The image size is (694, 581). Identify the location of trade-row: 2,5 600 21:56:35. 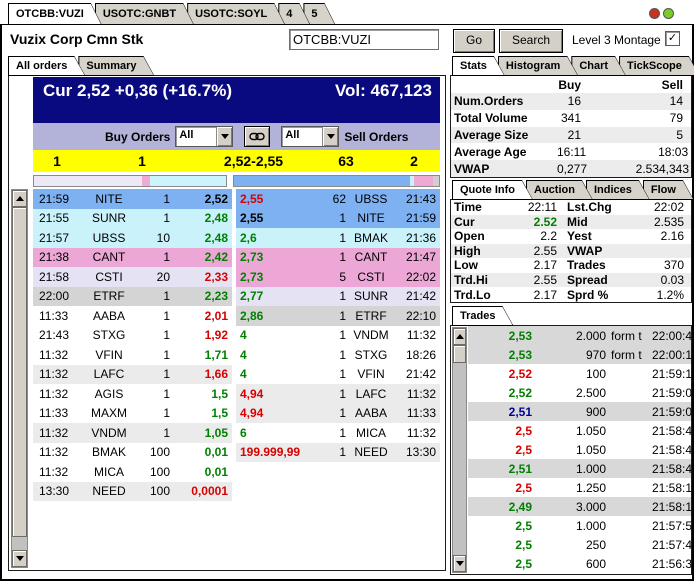
(581, 564).